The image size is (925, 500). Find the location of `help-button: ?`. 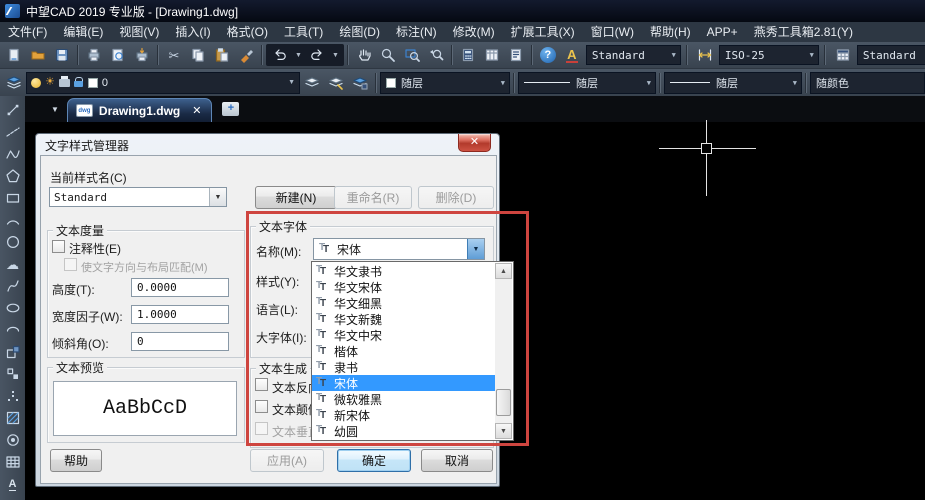

help-button: ? is located at coordinates (548, 55).